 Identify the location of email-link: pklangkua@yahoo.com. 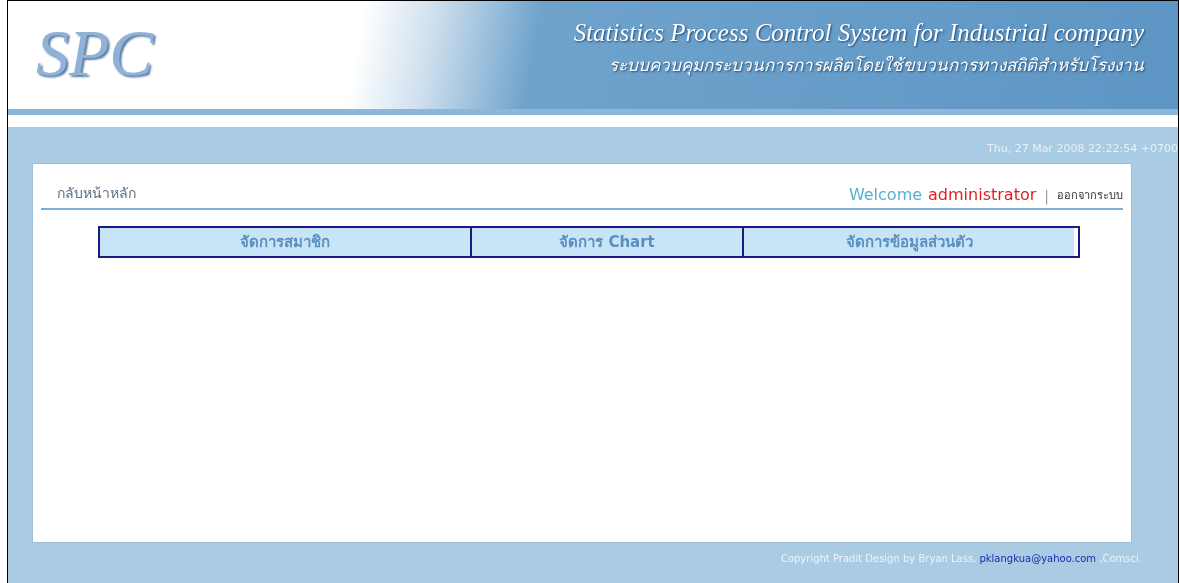
(1038, 558).